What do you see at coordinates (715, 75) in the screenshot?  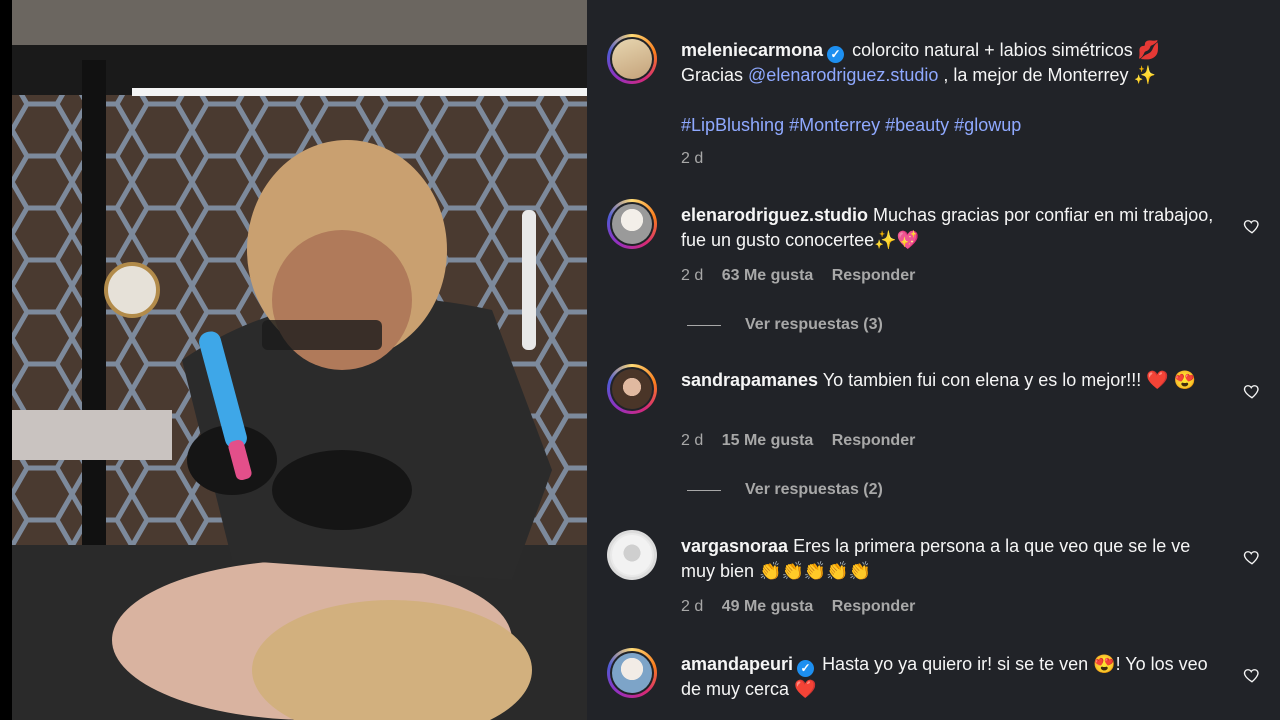 I see `caption-line2-prefix: Gracias` at bounding box center [715, 75].